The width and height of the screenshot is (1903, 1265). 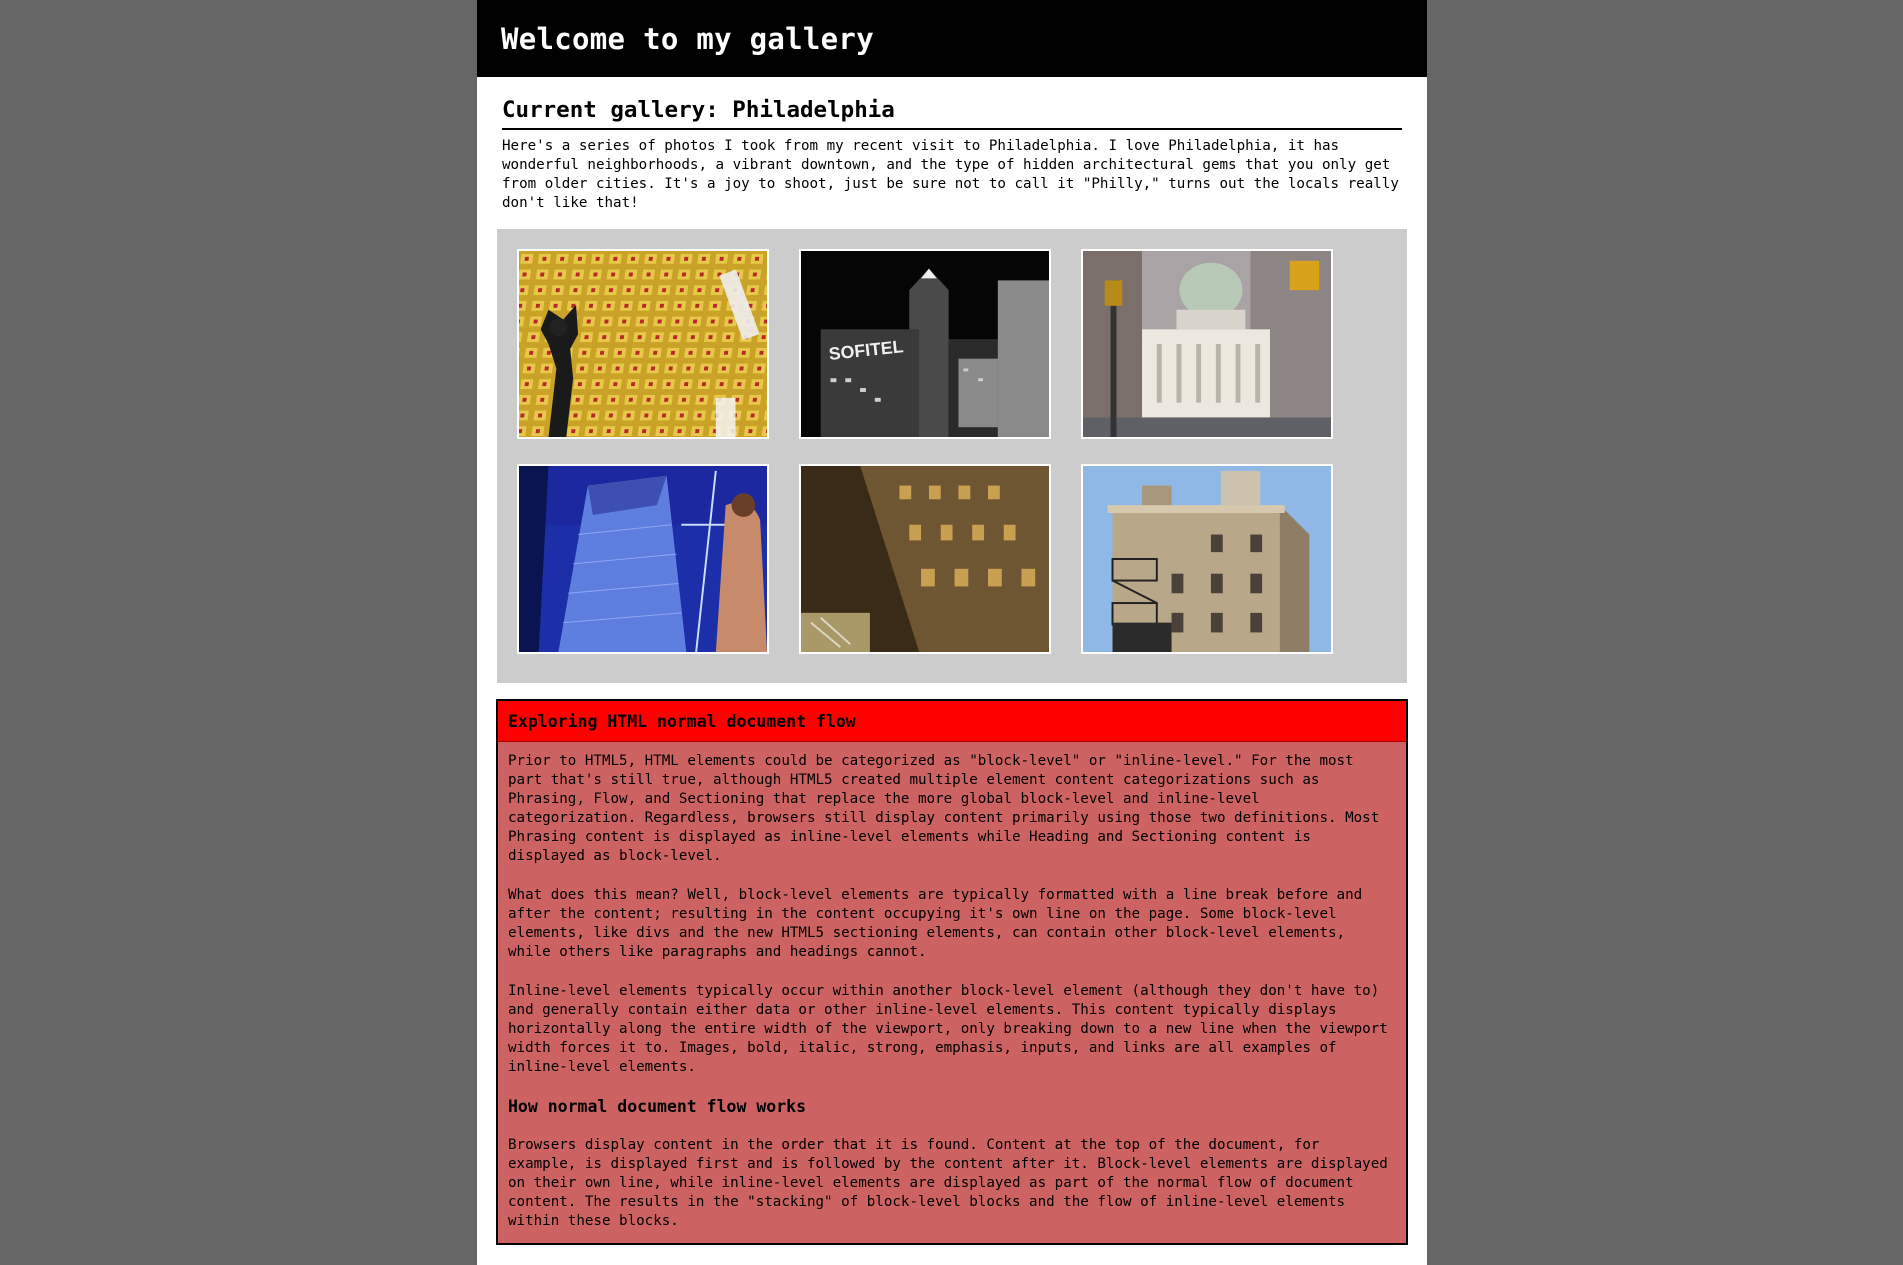 I want to click on domed-building-photo, so click(x=1207, y=344).